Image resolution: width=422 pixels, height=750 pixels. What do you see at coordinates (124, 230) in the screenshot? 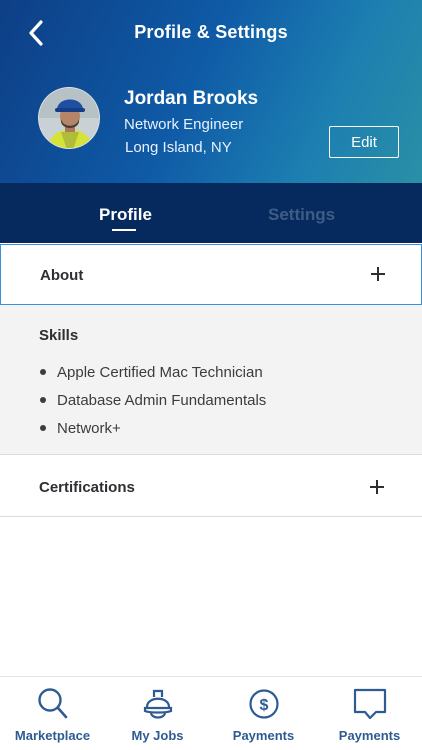
I see `active-tab-indicator` at bounding box center [124, 230].